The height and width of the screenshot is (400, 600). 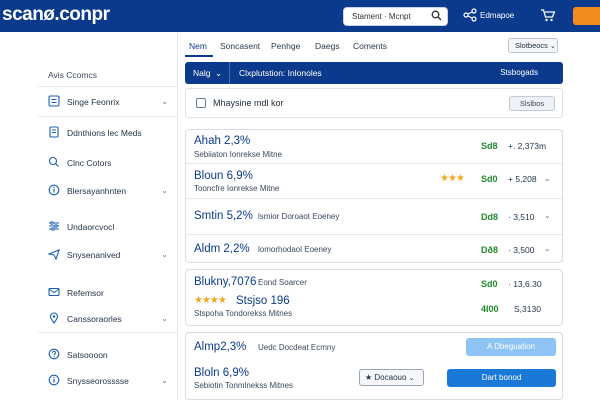 I want to click on share-icon, so click(x=470, y=16).